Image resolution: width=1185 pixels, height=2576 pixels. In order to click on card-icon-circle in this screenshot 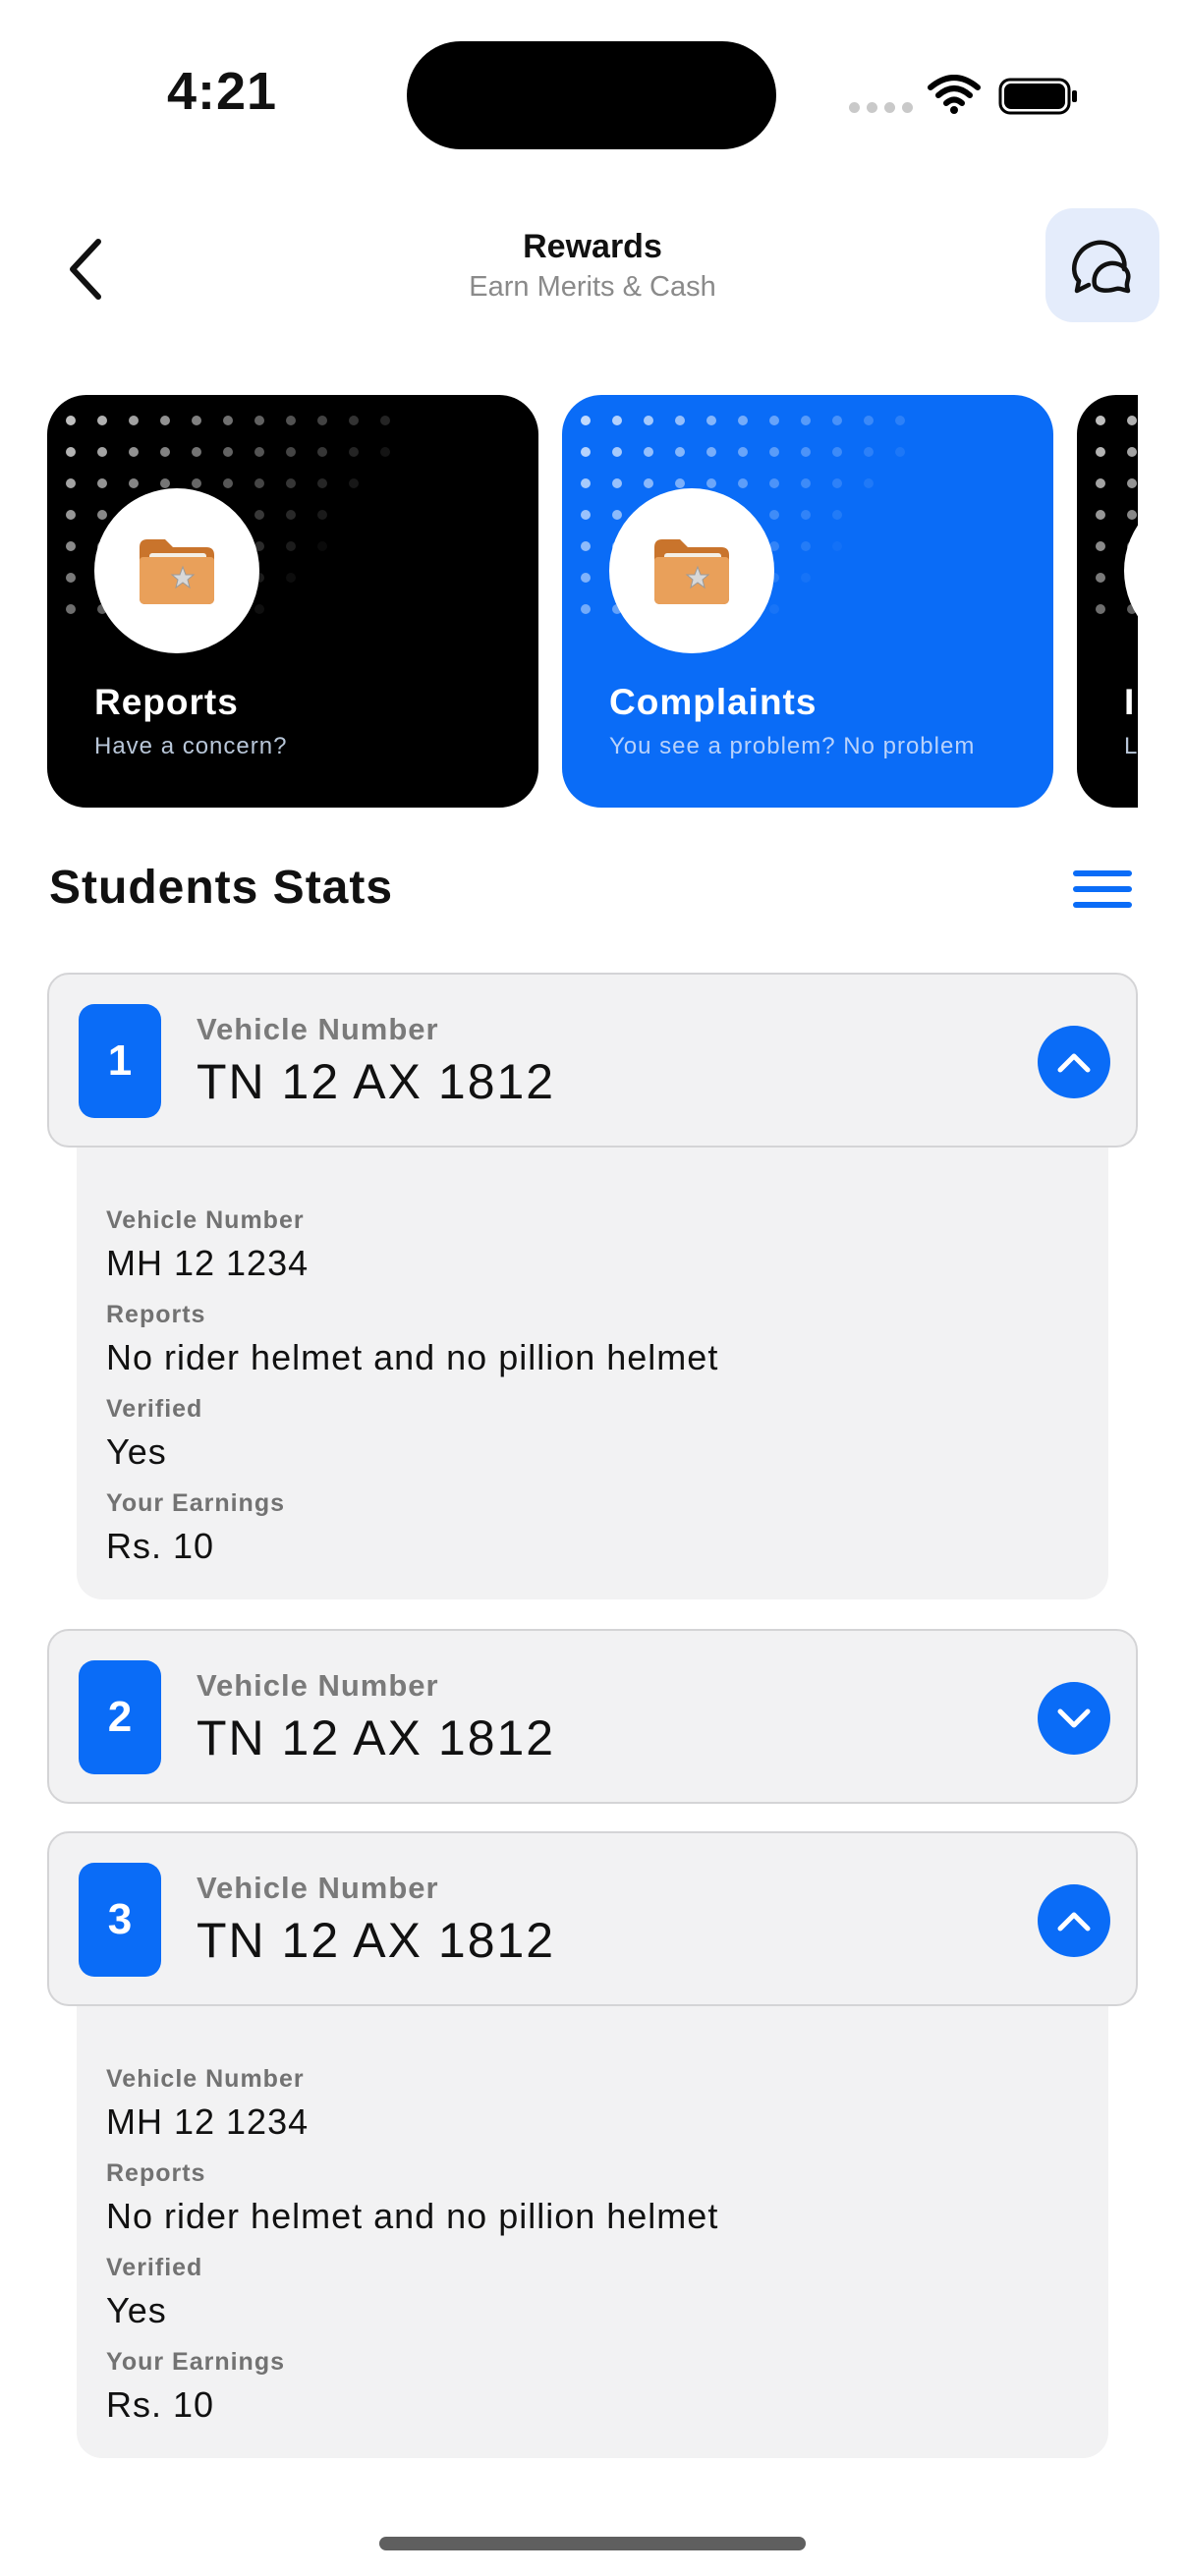, I will do `click(177, 570)`.